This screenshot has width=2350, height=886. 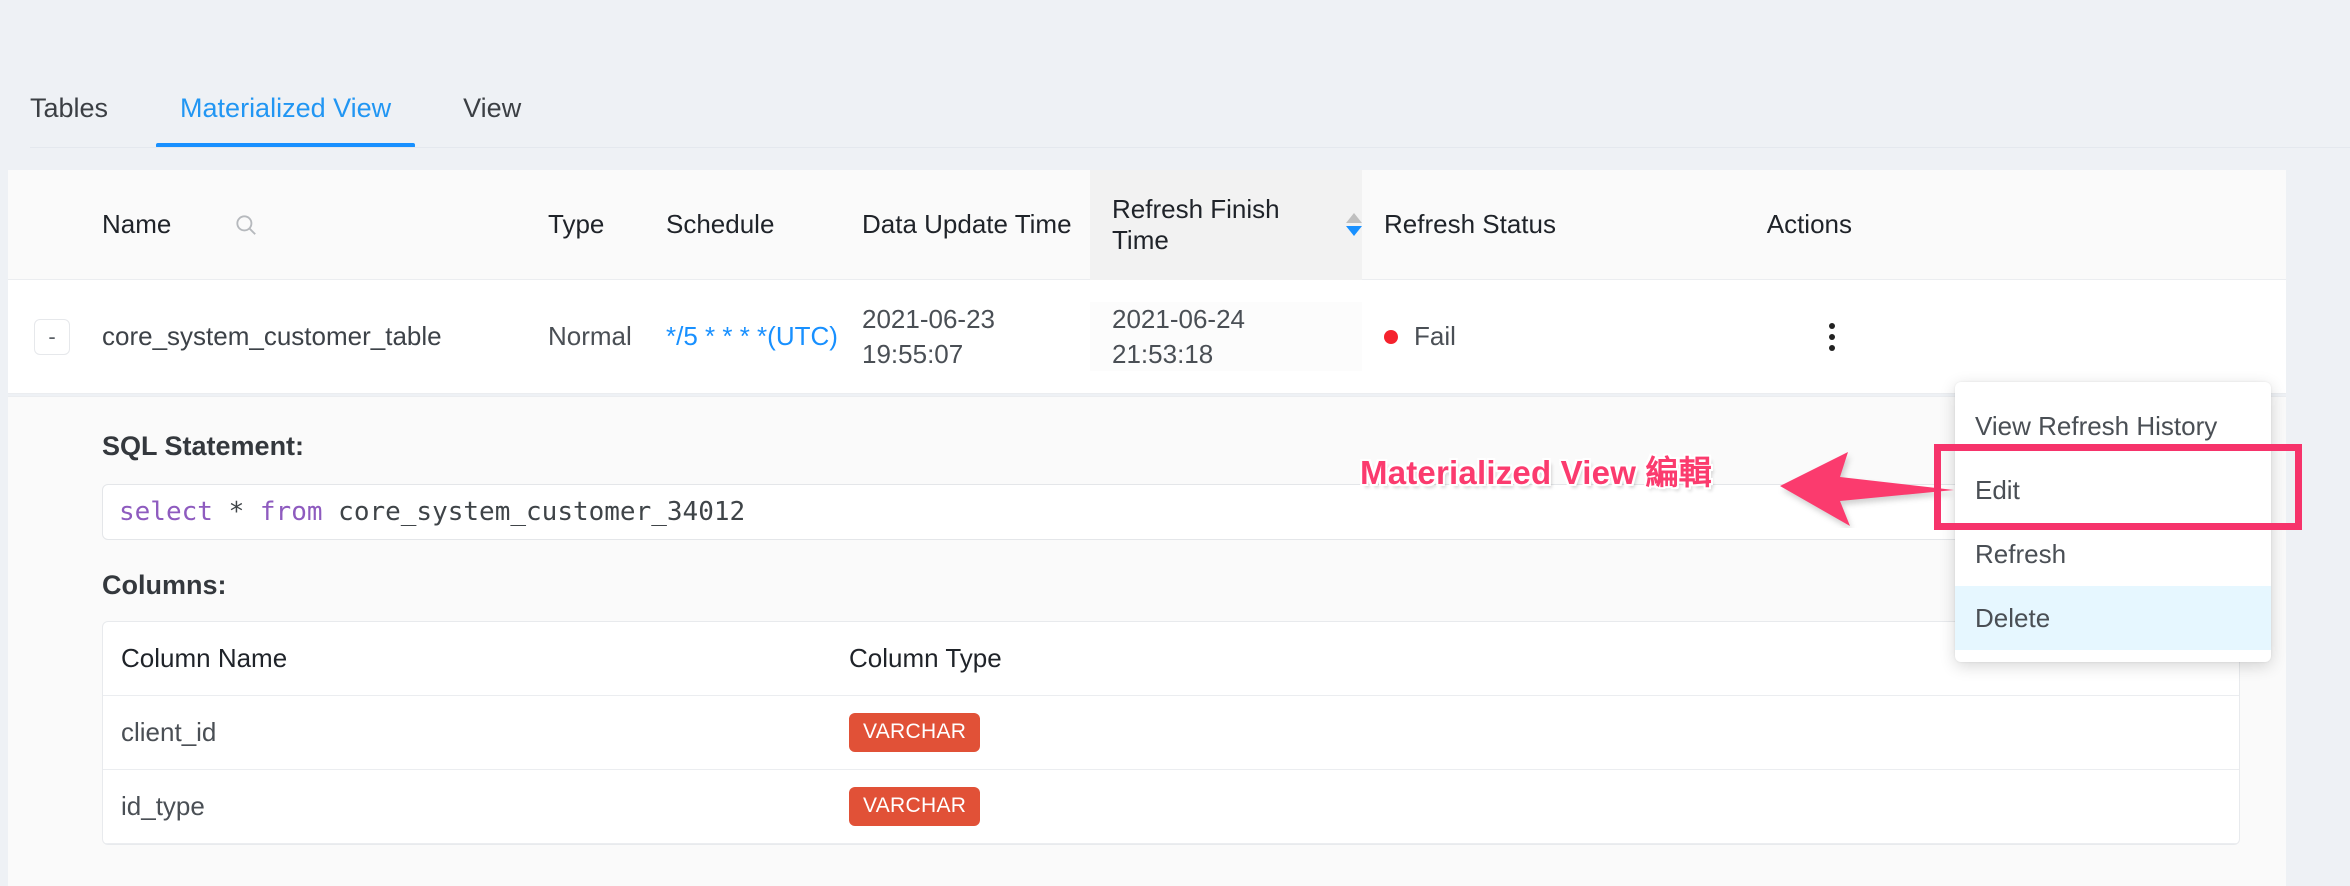 What do you see at coordinates (720, 224) in the screenshot?
I see `header-schedule: Schedule` at bounding box center [720, 224].